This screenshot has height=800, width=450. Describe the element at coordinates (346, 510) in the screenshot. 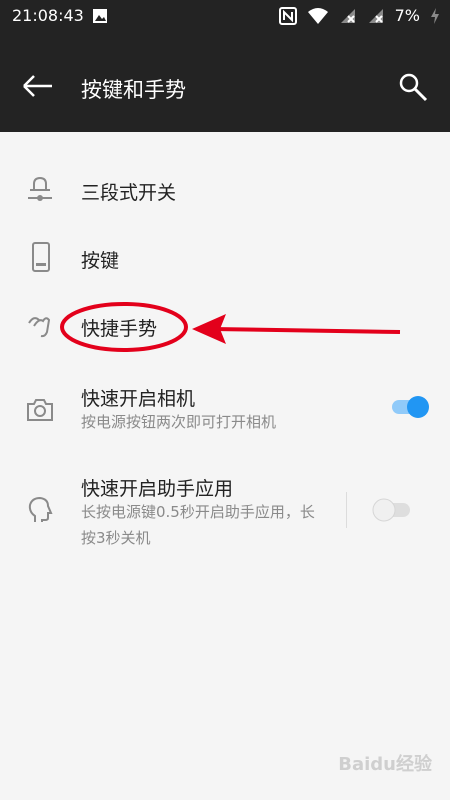

I see `row-divider` at that location.